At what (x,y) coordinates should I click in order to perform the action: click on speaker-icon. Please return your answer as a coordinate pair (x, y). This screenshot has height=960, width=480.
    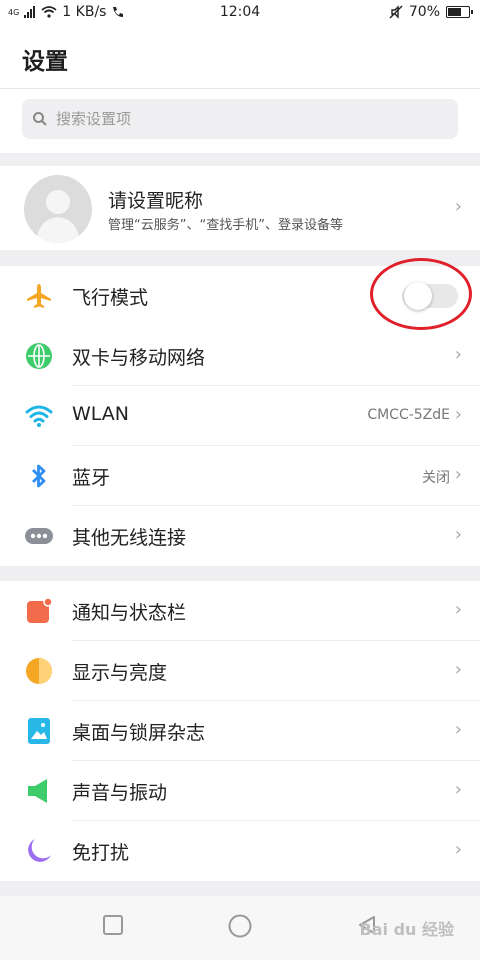
    Looking at the image, I should click on (37, 791).